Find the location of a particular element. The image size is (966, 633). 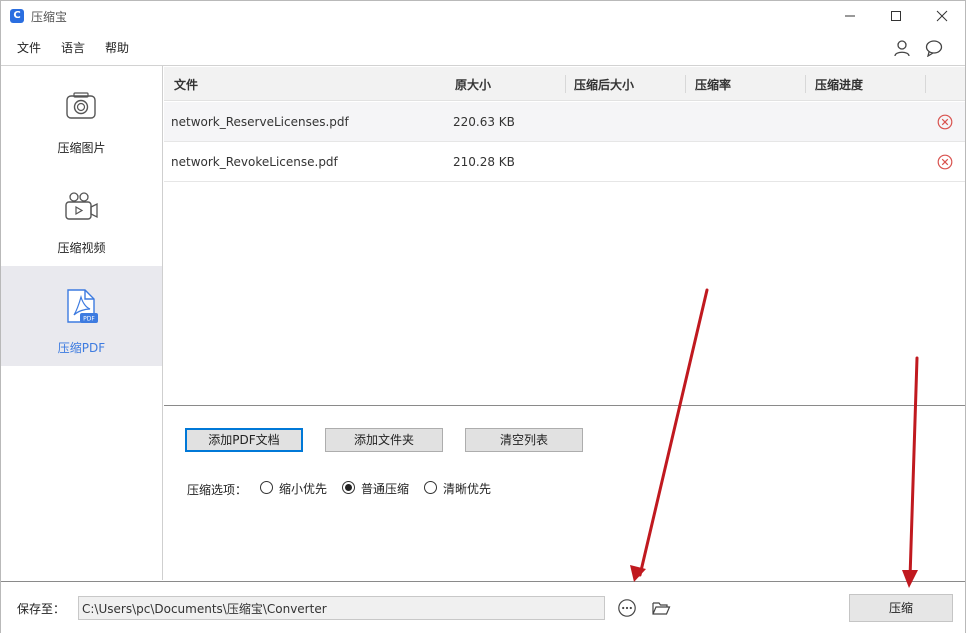

menu-help: 帮助 is located at coordinates (117, 47).